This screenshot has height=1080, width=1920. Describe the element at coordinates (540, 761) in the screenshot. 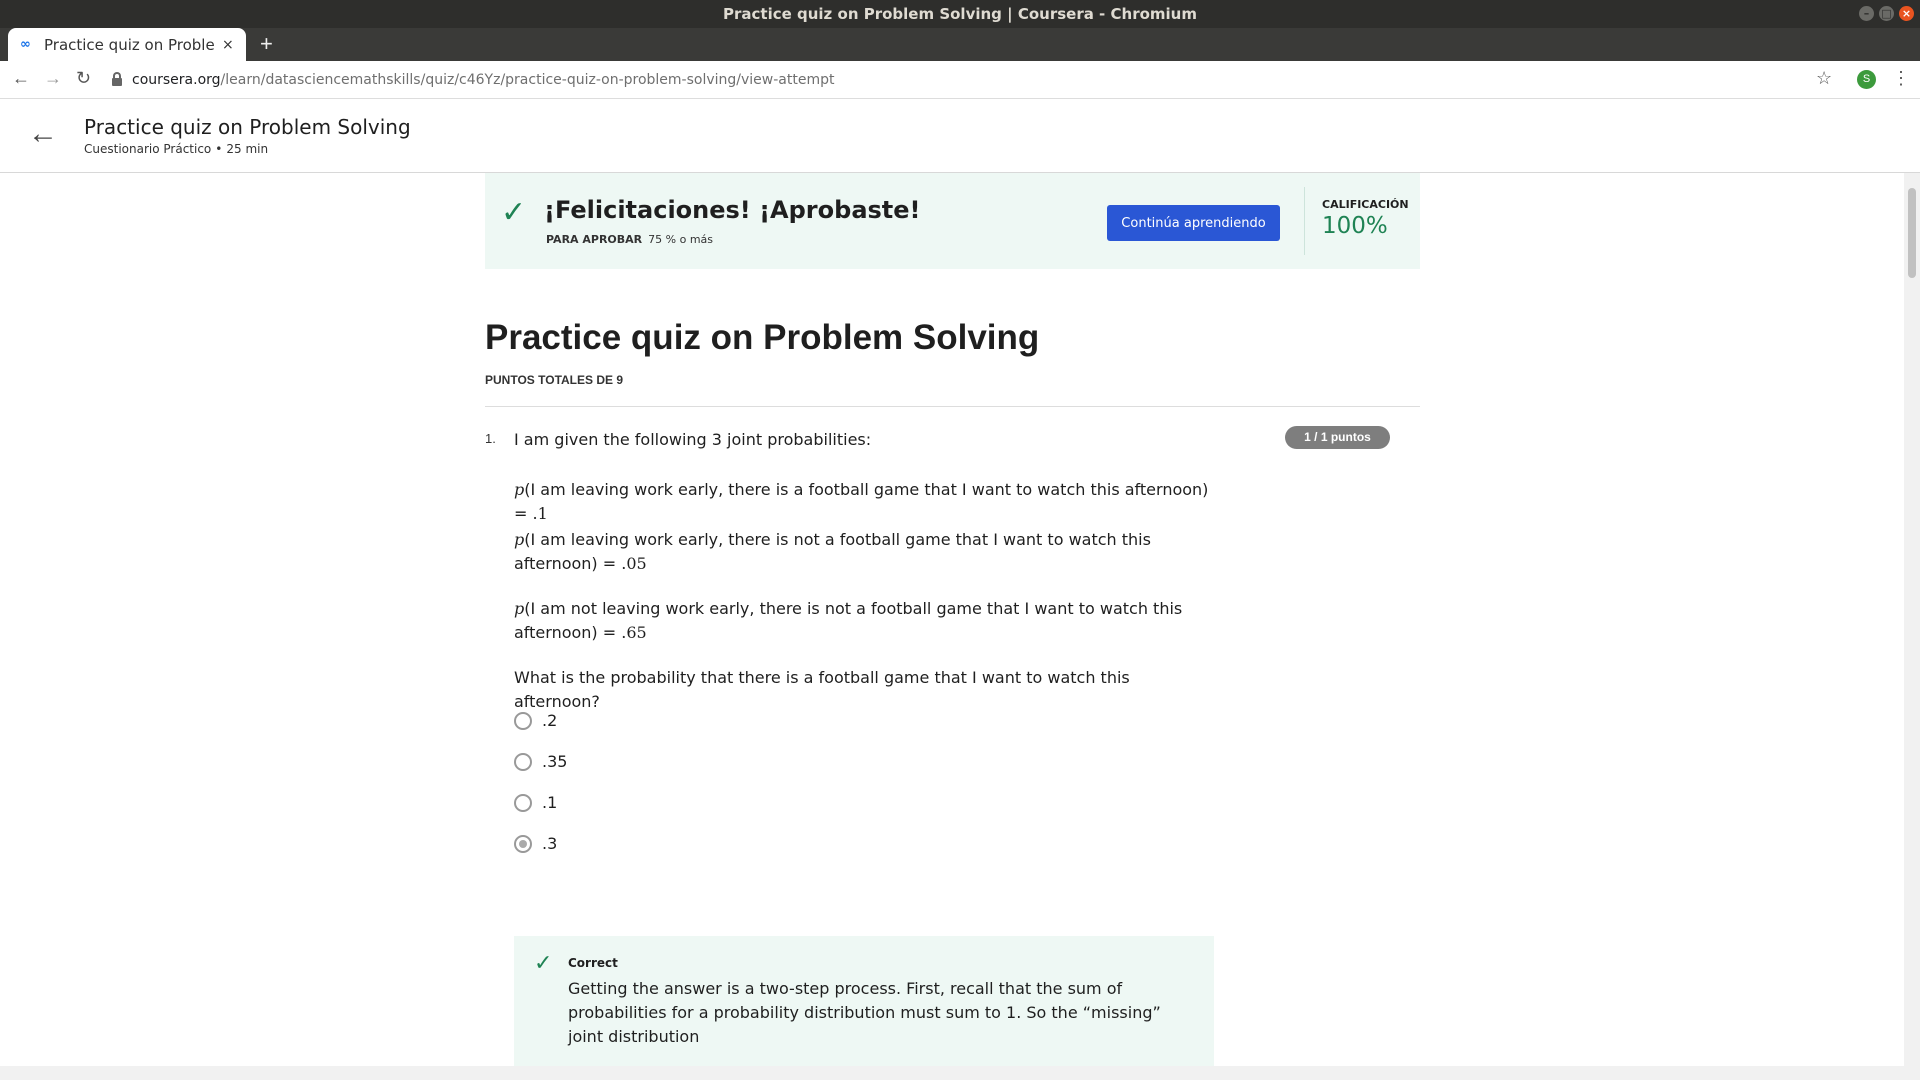

I see `answer-option: .35` at that location.